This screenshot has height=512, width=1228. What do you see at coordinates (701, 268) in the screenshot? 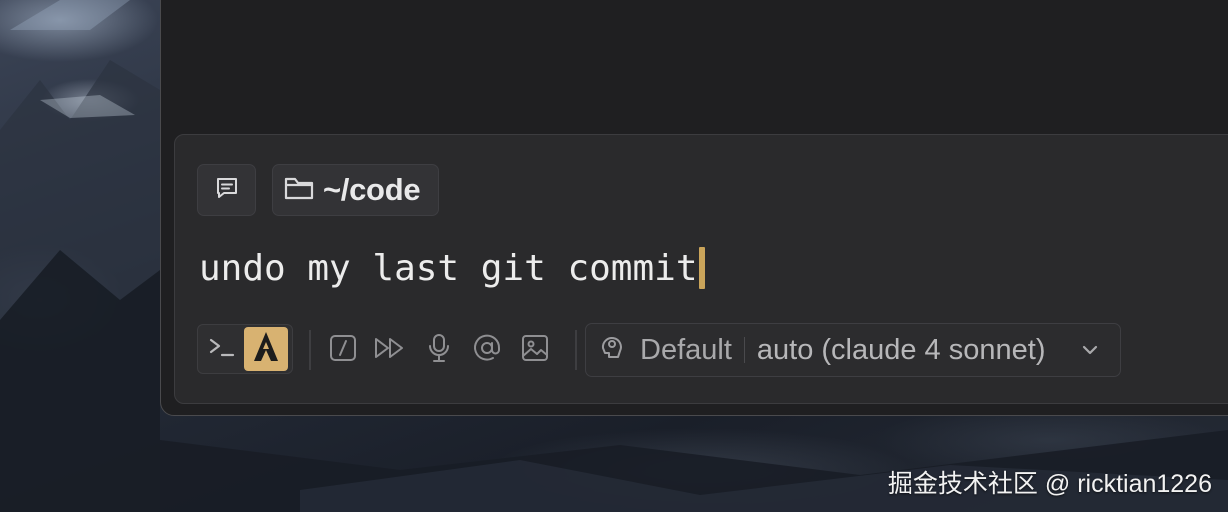
I see `text-cursor` at bounding box center [701, 268].